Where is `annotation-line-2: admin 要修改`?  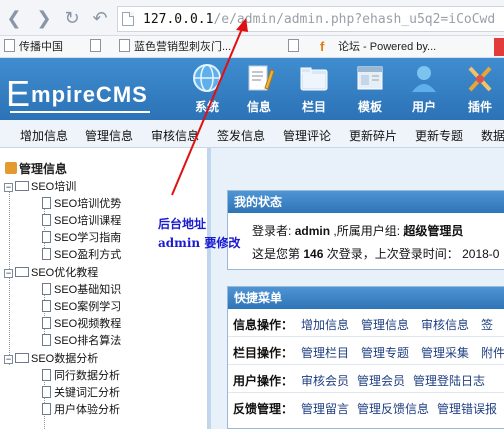 annotation-line-2: admin 要修改 is located at coordinates (199, 243).